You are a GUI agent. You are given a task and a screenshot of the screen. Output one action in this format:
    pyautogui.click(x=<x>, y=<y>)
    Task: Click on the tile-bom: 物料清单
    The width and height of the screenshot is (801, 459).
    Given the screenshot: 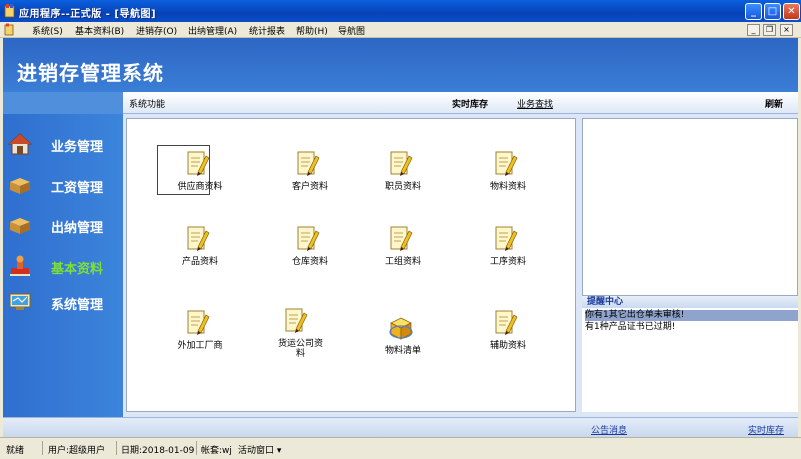 What is the action you would take?
    pyautogui.click(x=403, y=339)
    